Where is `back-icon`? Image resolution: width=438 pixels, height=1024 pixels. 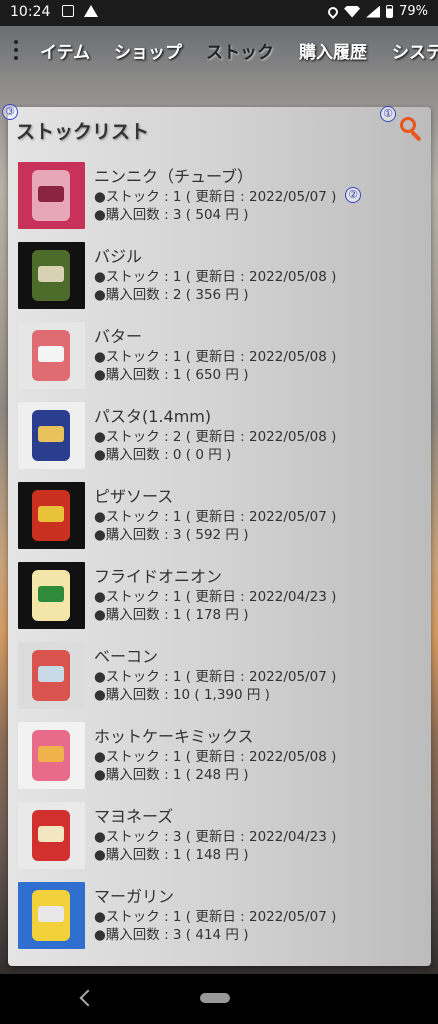 back-icon is located at coordinates (88, 998).